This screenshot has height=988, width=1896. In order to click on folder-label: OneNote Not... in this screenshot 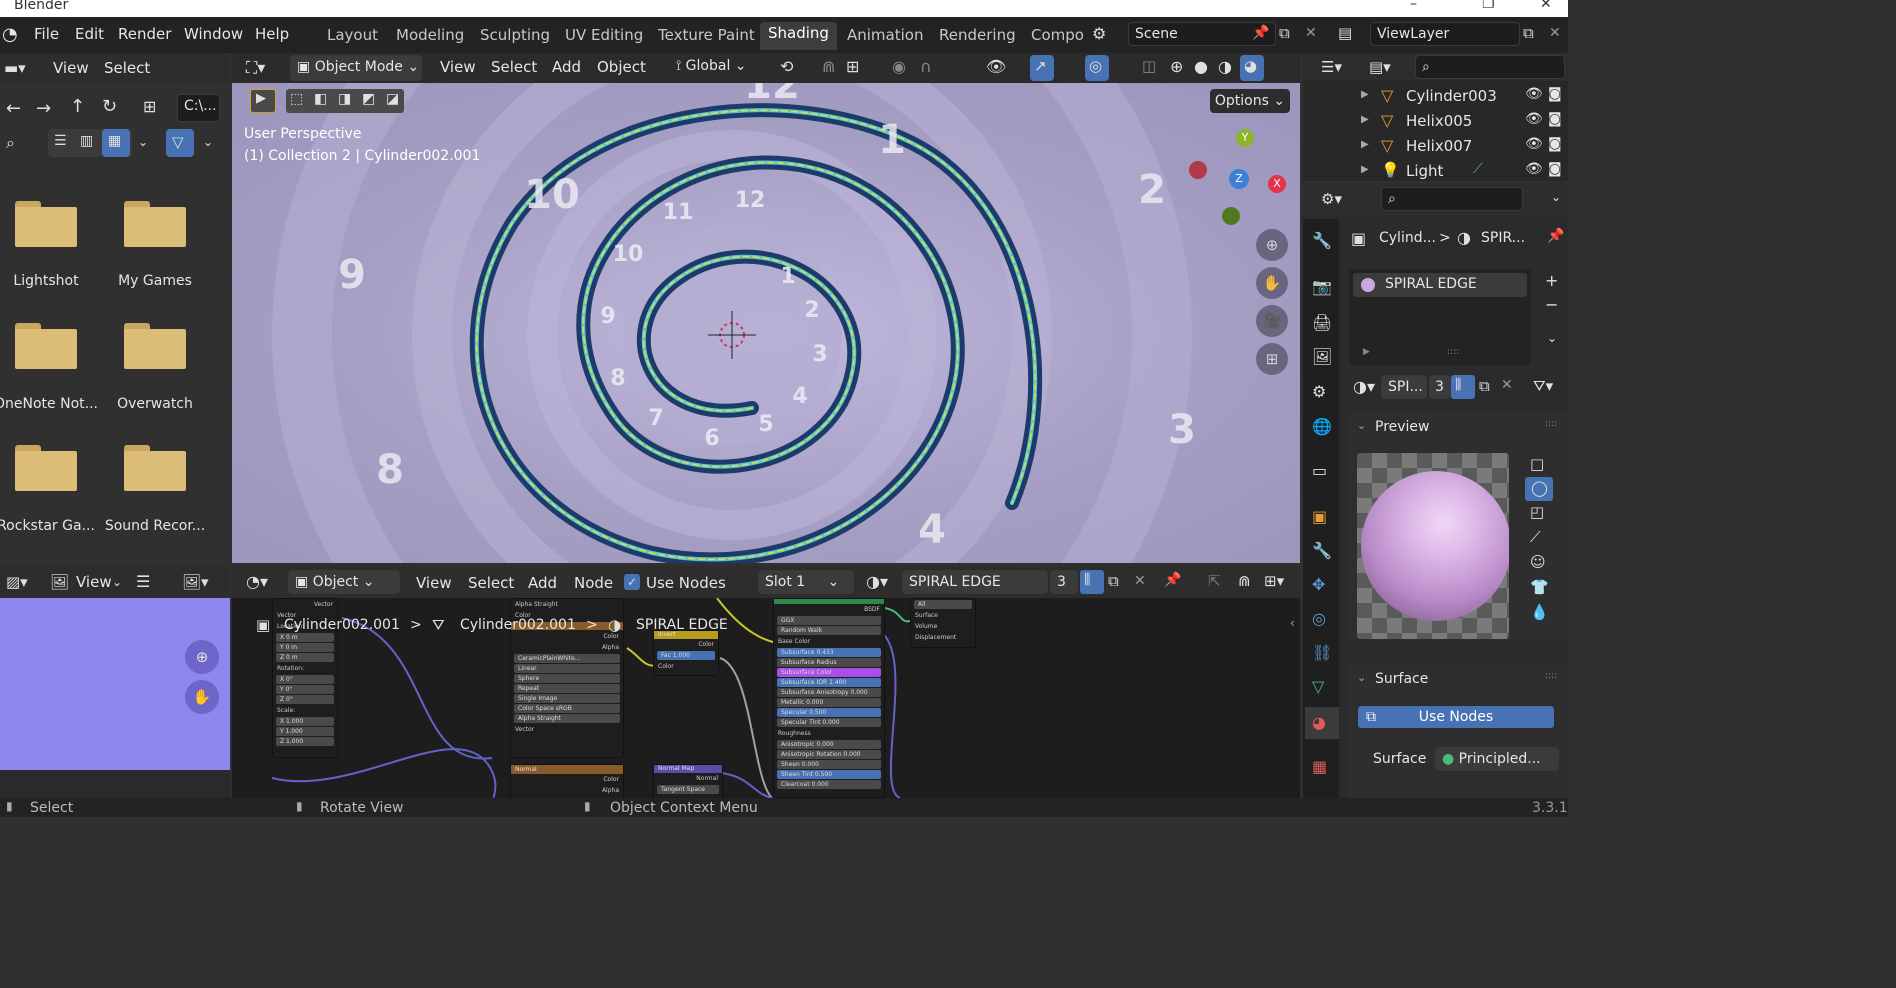, I will do `click(50, 404)`.